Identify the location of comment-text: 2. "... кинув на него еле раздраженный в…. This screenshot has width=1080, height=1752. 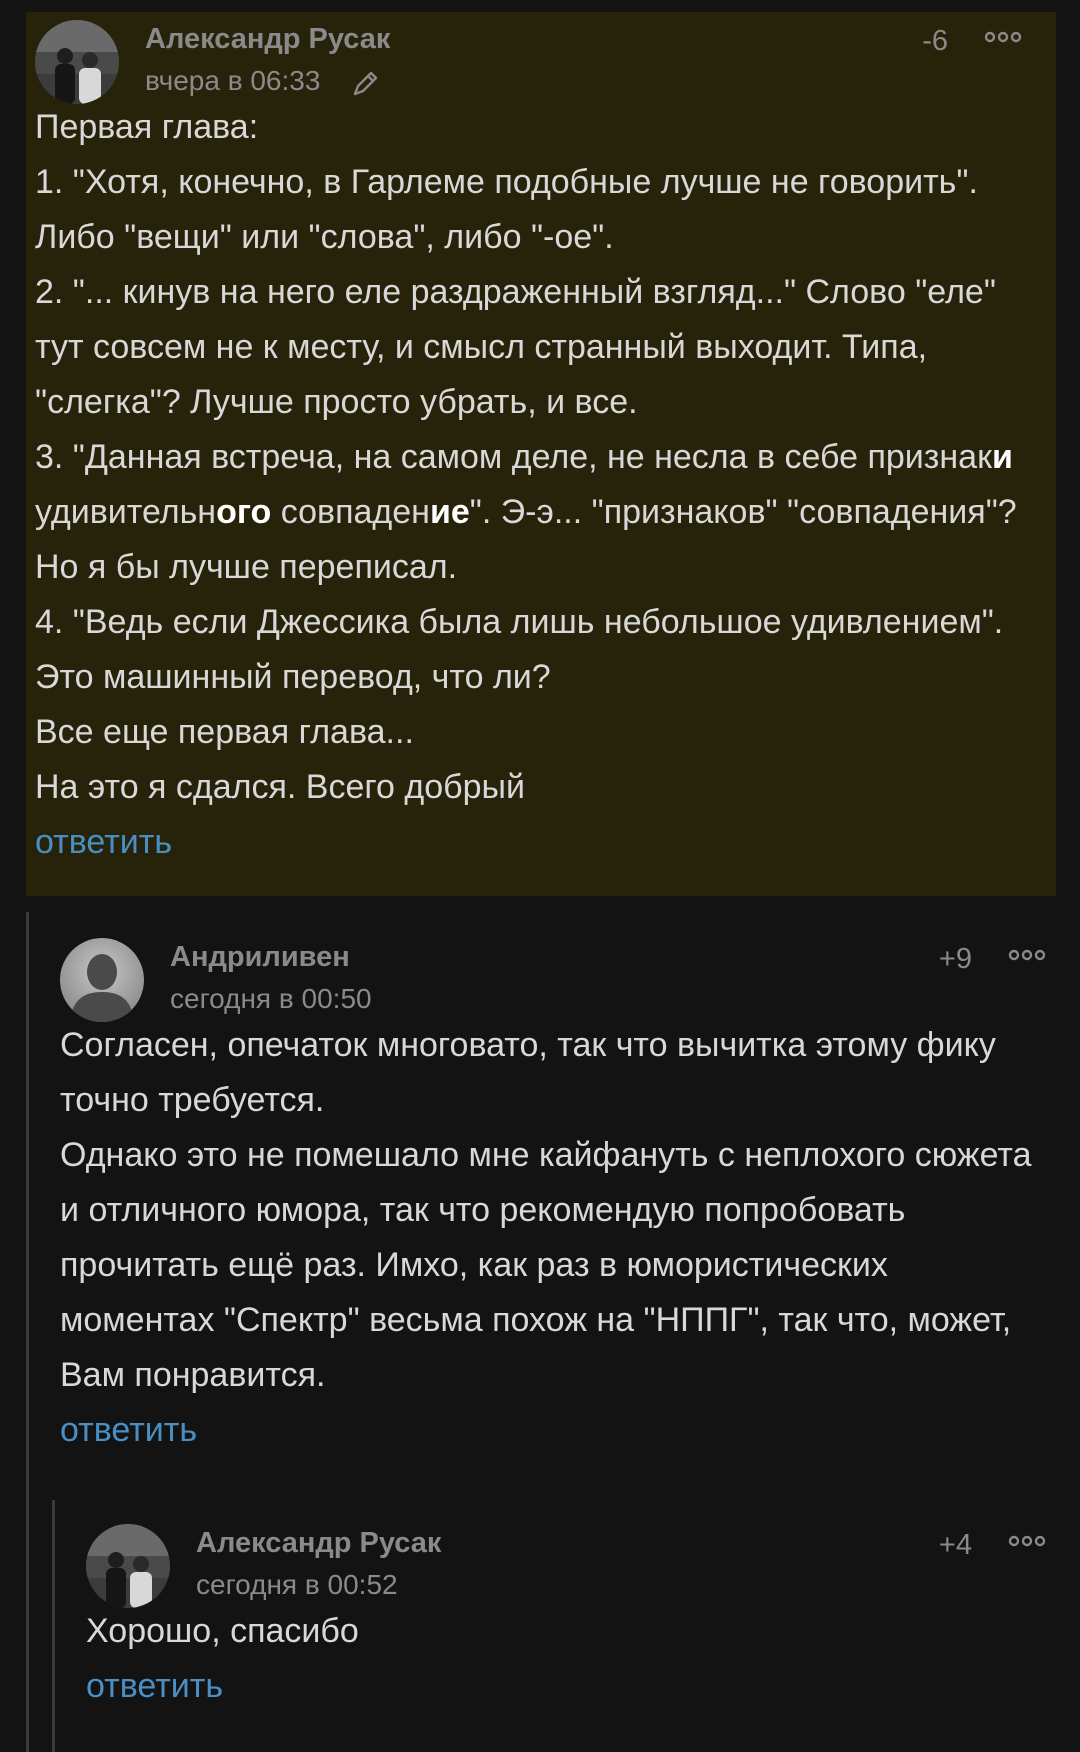
(515, 347).